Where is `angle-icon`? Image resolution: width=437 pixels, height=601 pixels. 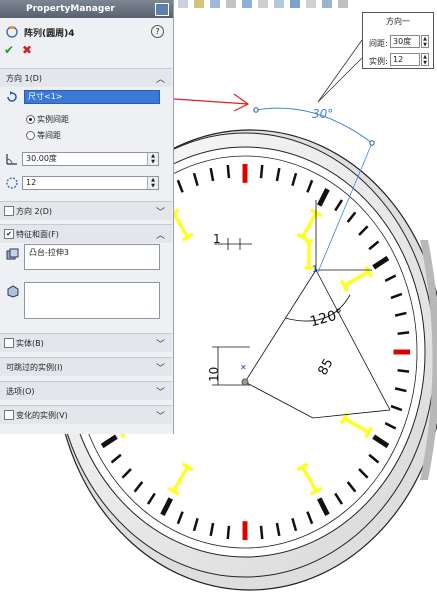
angle-icon is located at coordinates (12, 159).